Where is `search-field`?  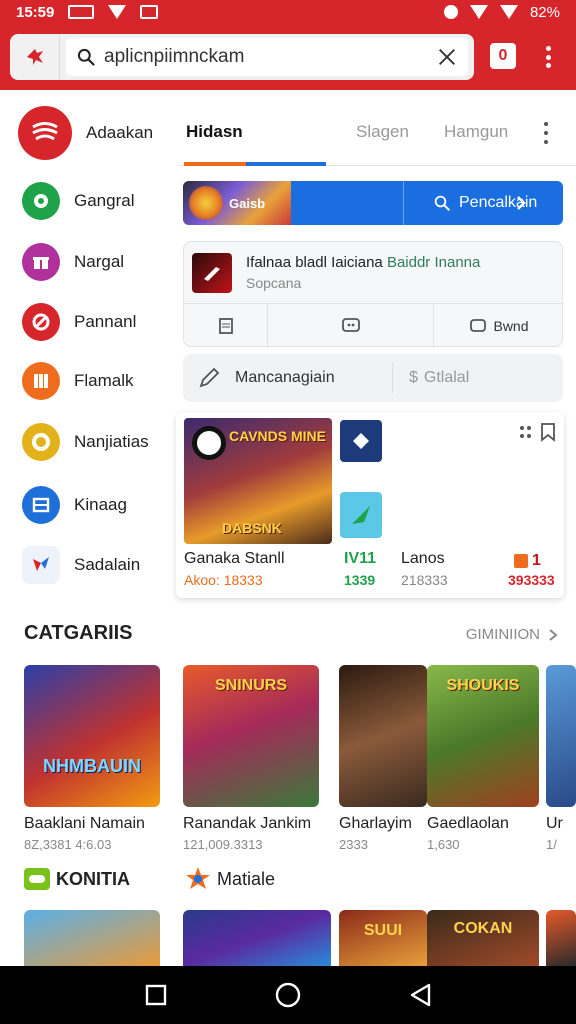 search-field is located at coordinates (267, 57).